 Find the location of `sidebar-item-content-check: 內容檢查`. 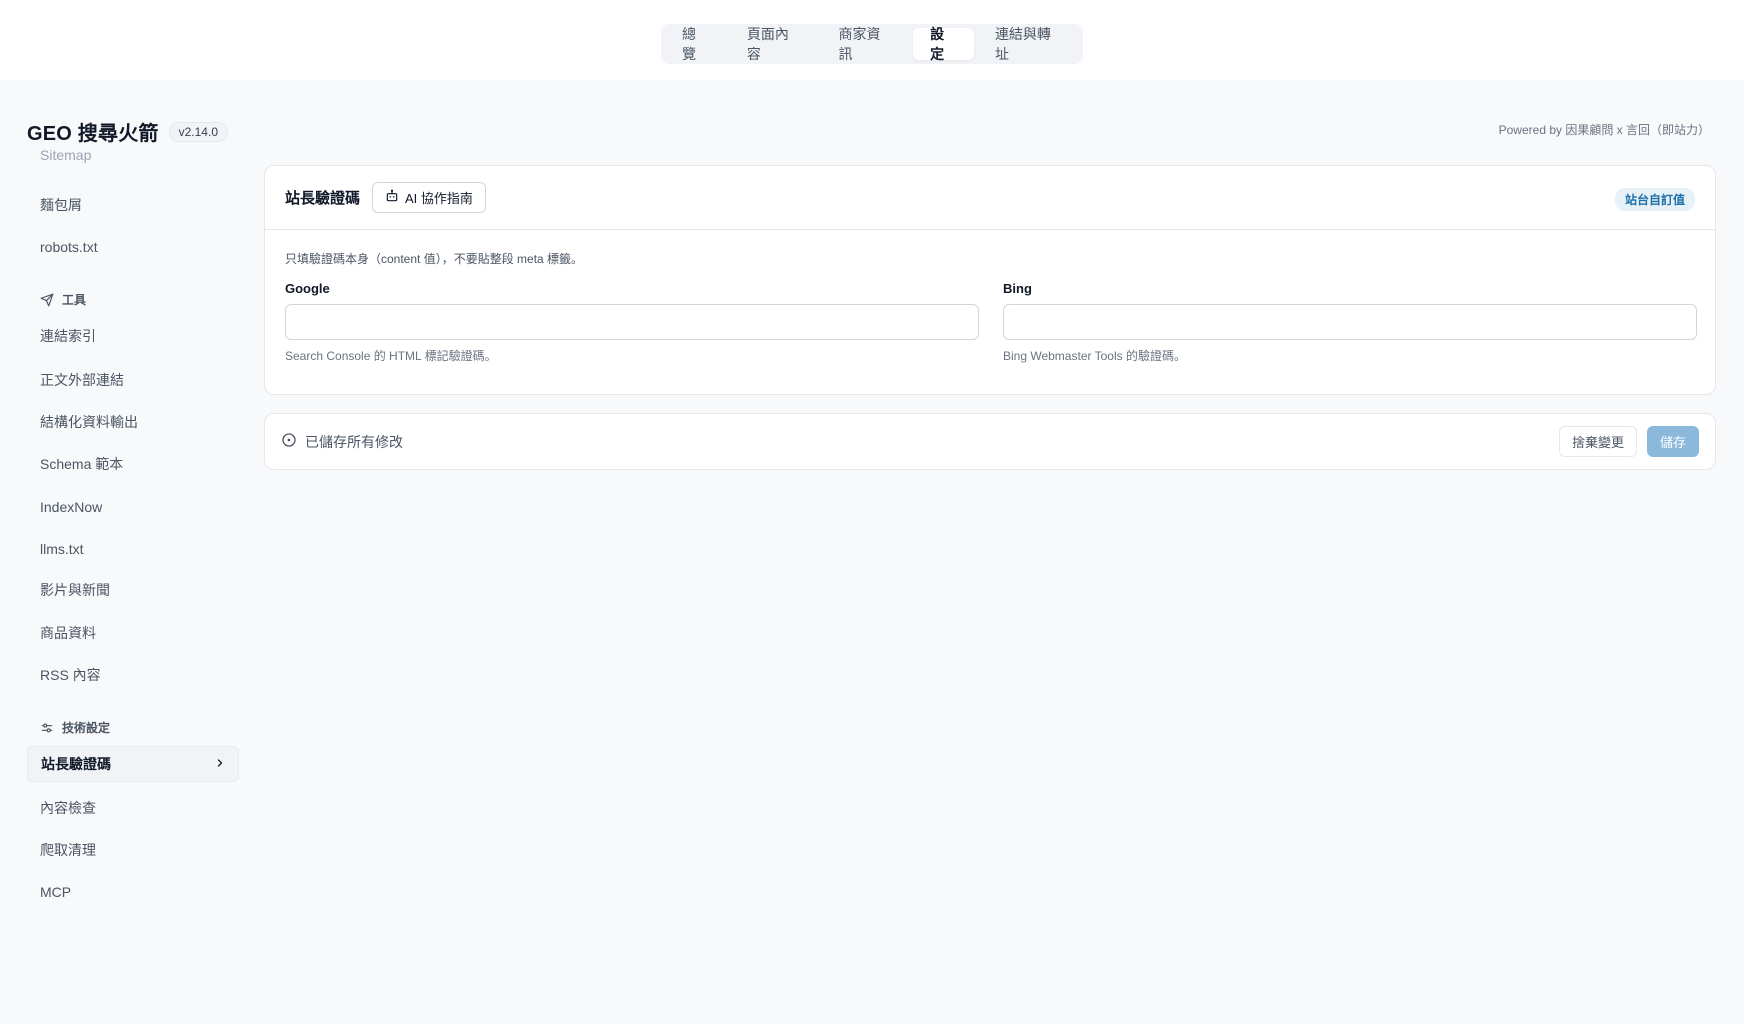

sidebar-item-content-check: 內容檢查 is located at coordinates (133, 808).